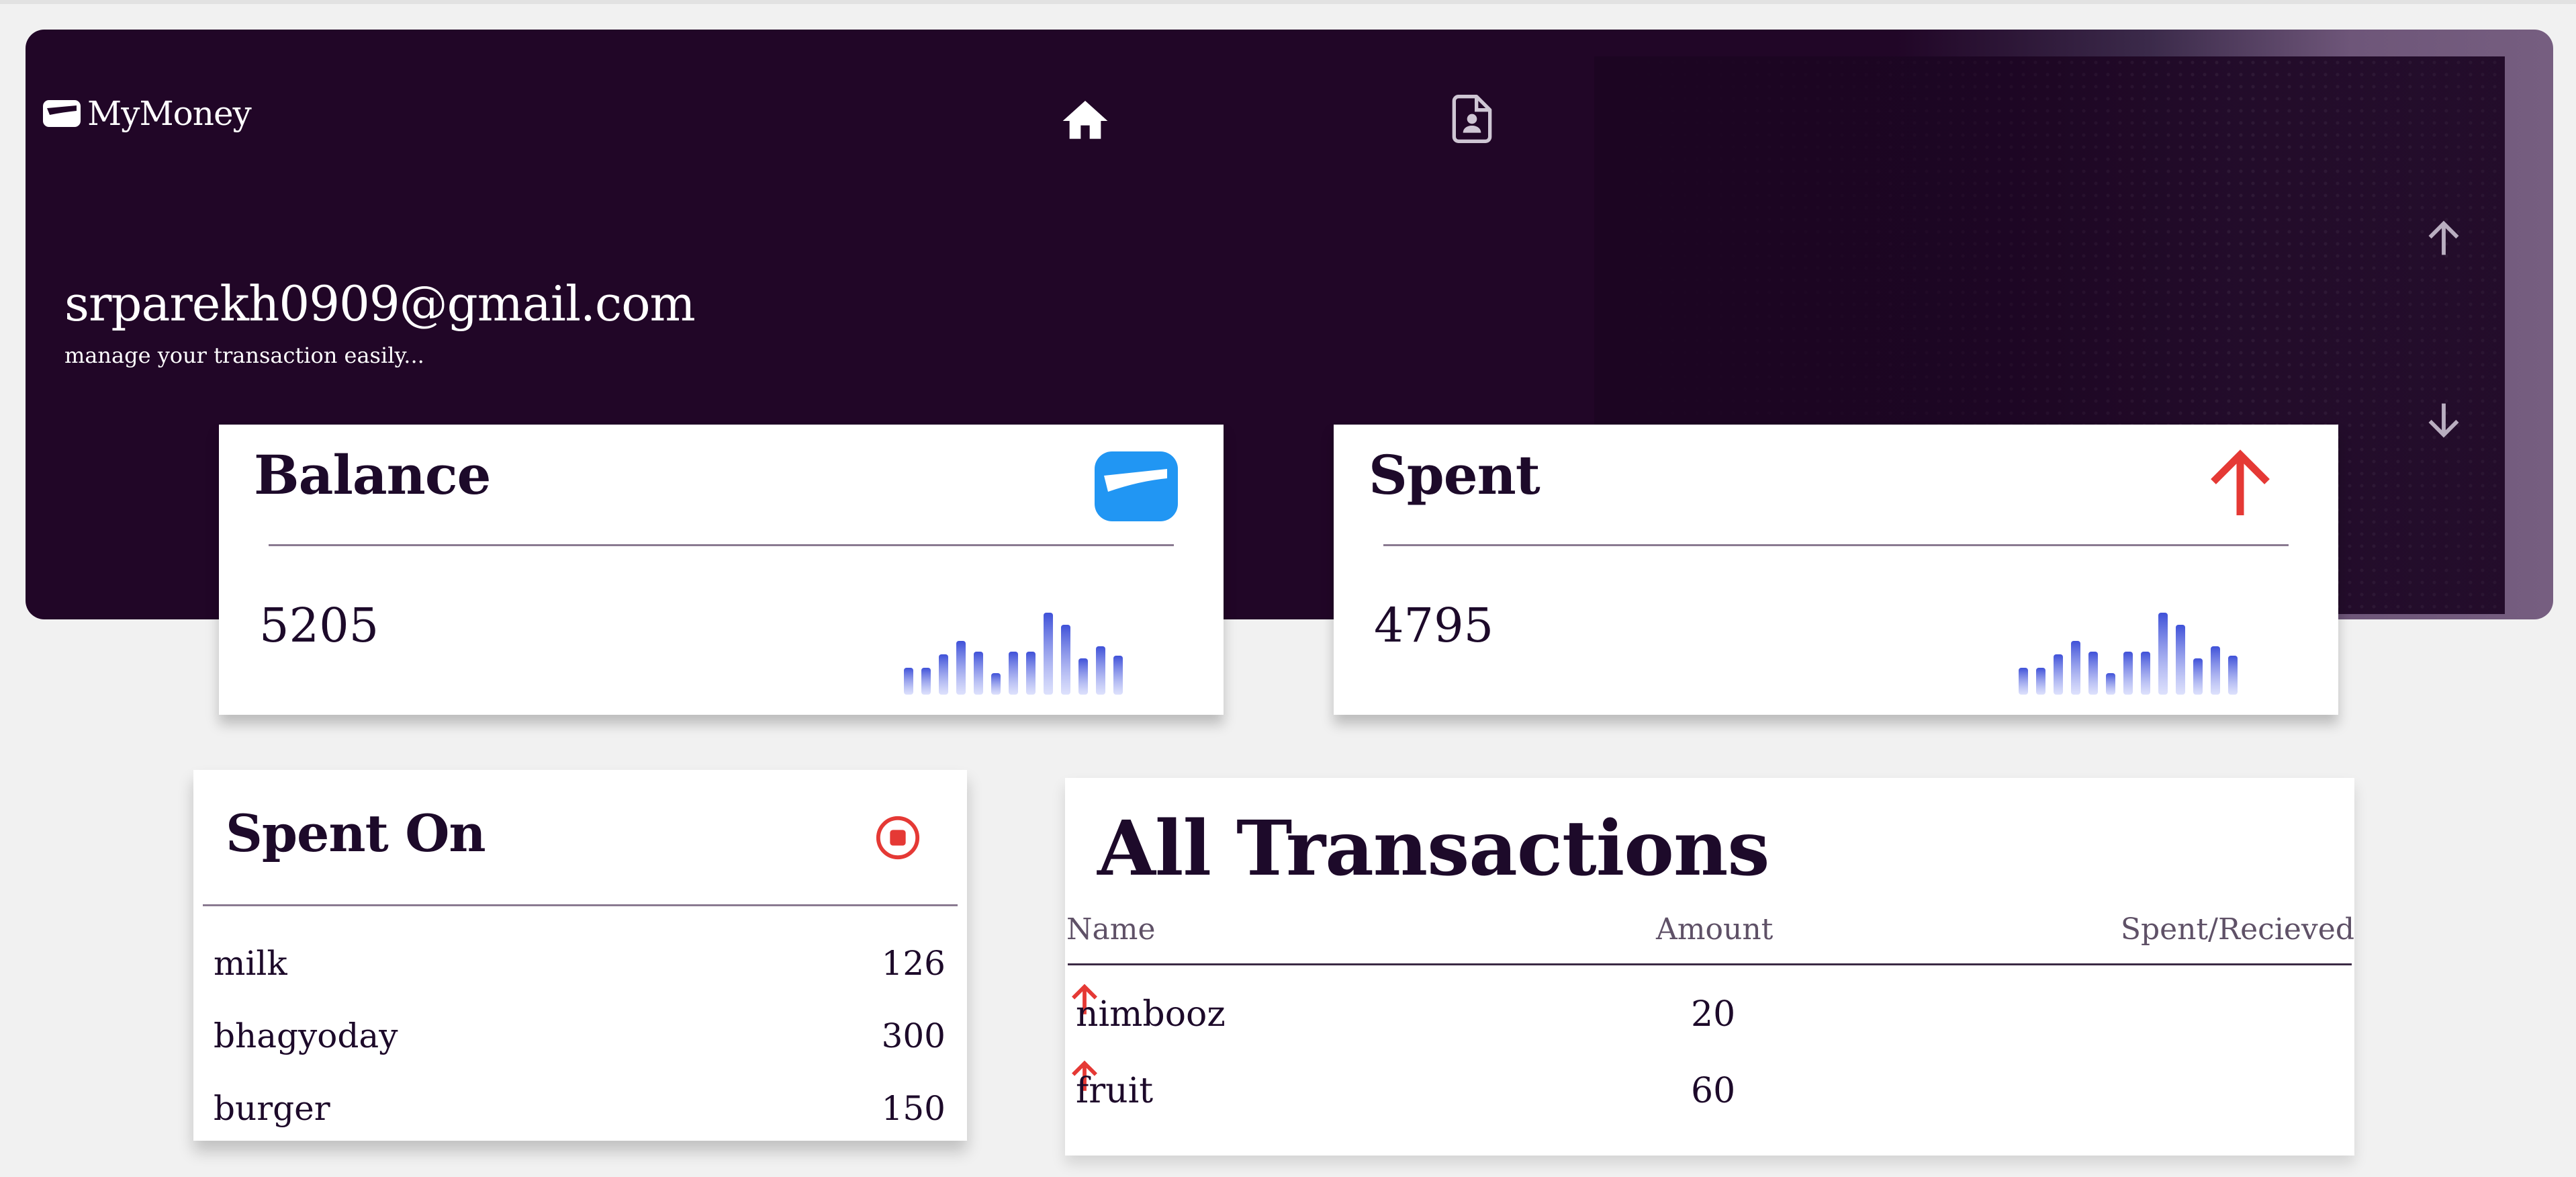  I want to click on spent-title: Spent, so click(1454, 475).